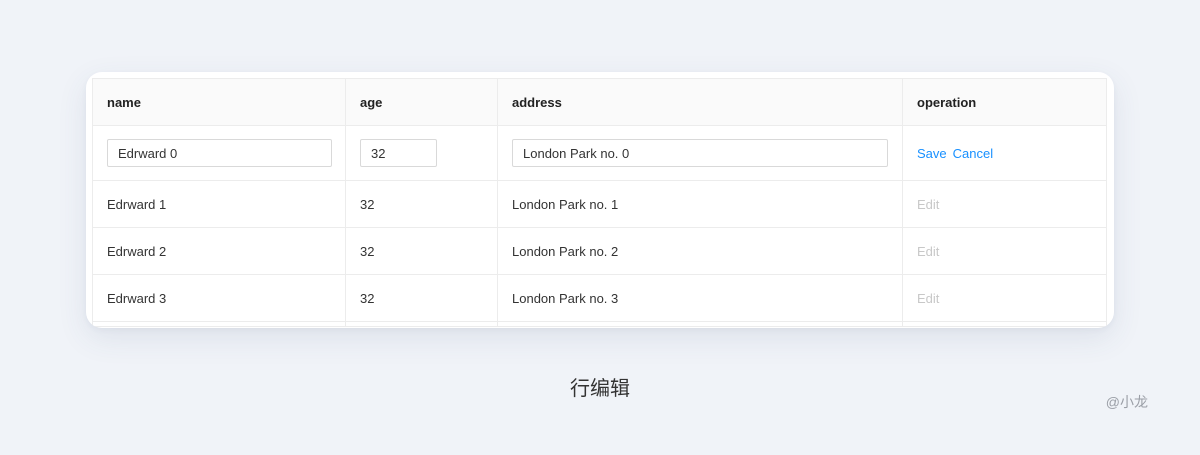 The height and width of the screenshot is (455, 1200). What do you see at coordinates (932, 153) in the screenshot?
I see `save-link: Save` at bounding box center [932, 153].